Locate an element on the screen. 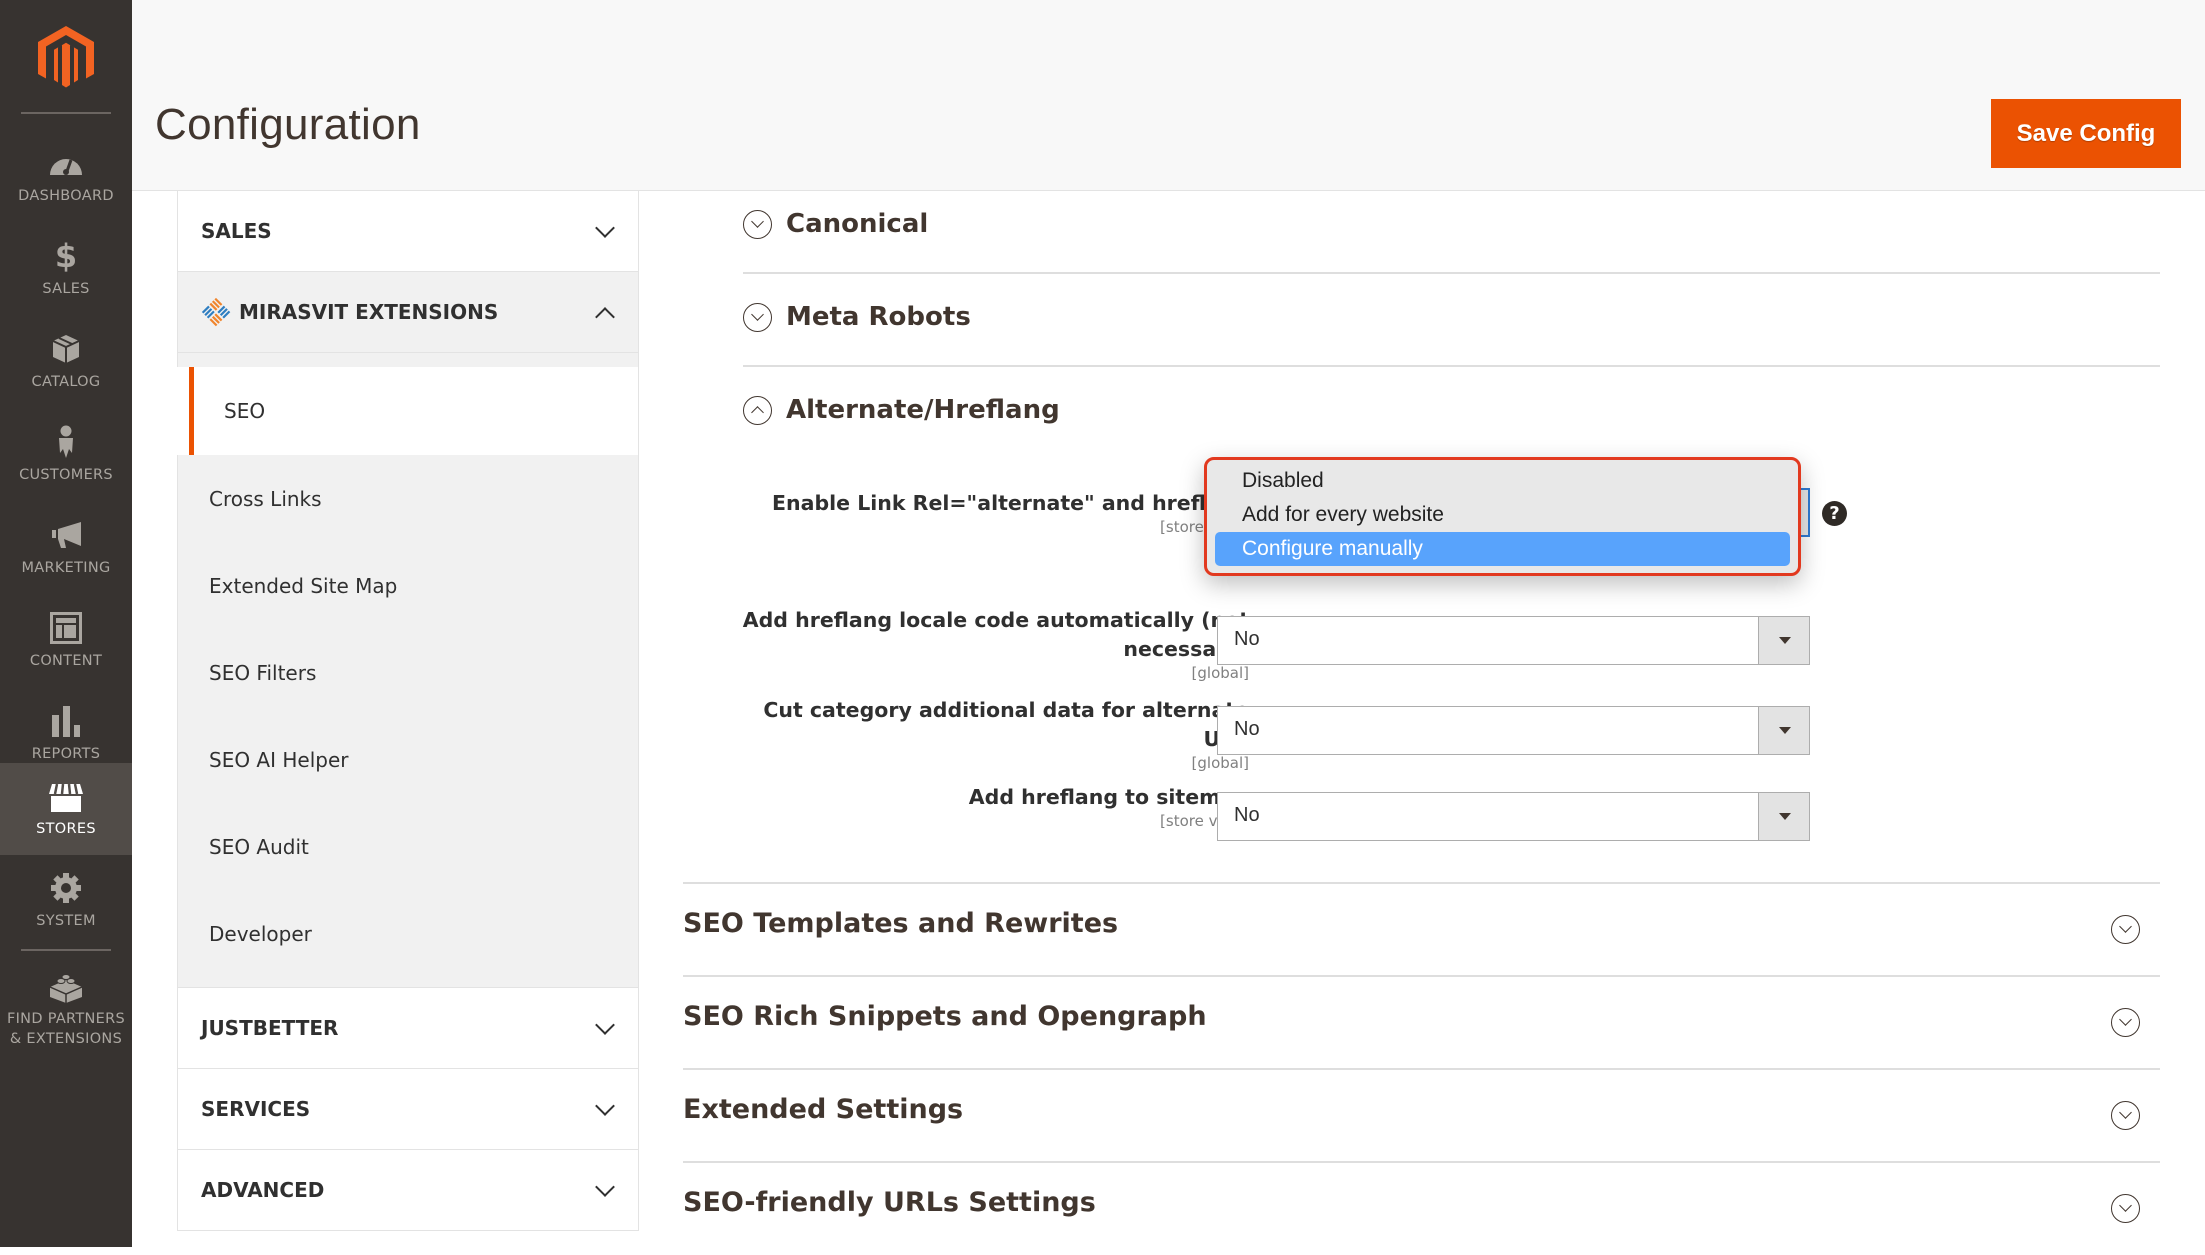 Image resolution: width=2205 pixels, height=1255 pixels. sub-item-developer: Developer is located at coordinates (408, 933).